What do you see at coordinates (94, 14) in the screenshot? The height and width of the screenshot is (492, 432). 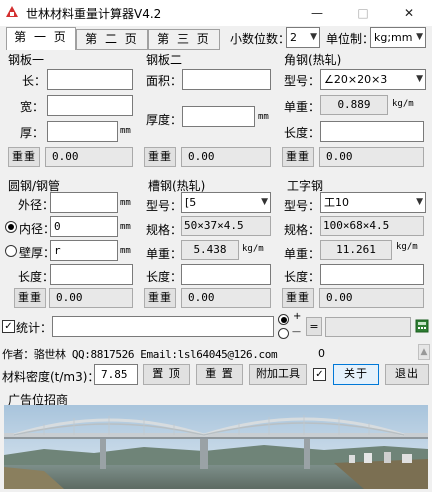 I see `window-title: 世林材料重量计算器V4.2` at bounding box center [94, 14].